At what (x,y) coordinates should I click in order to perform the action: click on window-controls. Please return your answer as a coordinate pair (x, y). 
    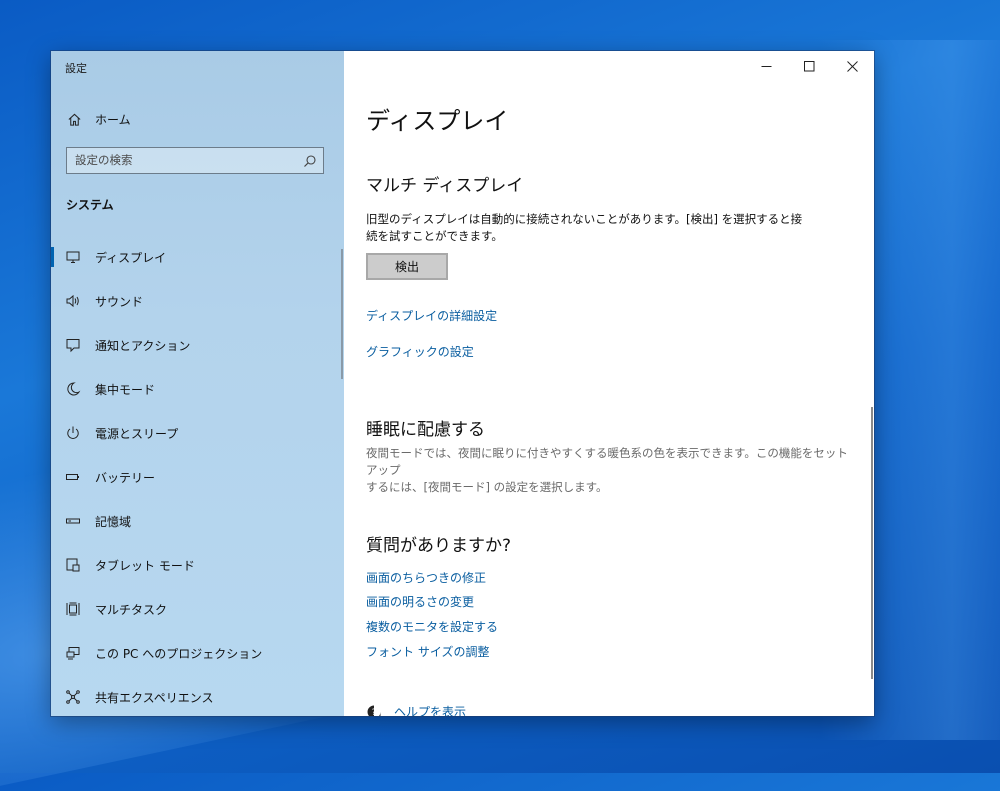
    Looking at the image, I should click on (809, 66).